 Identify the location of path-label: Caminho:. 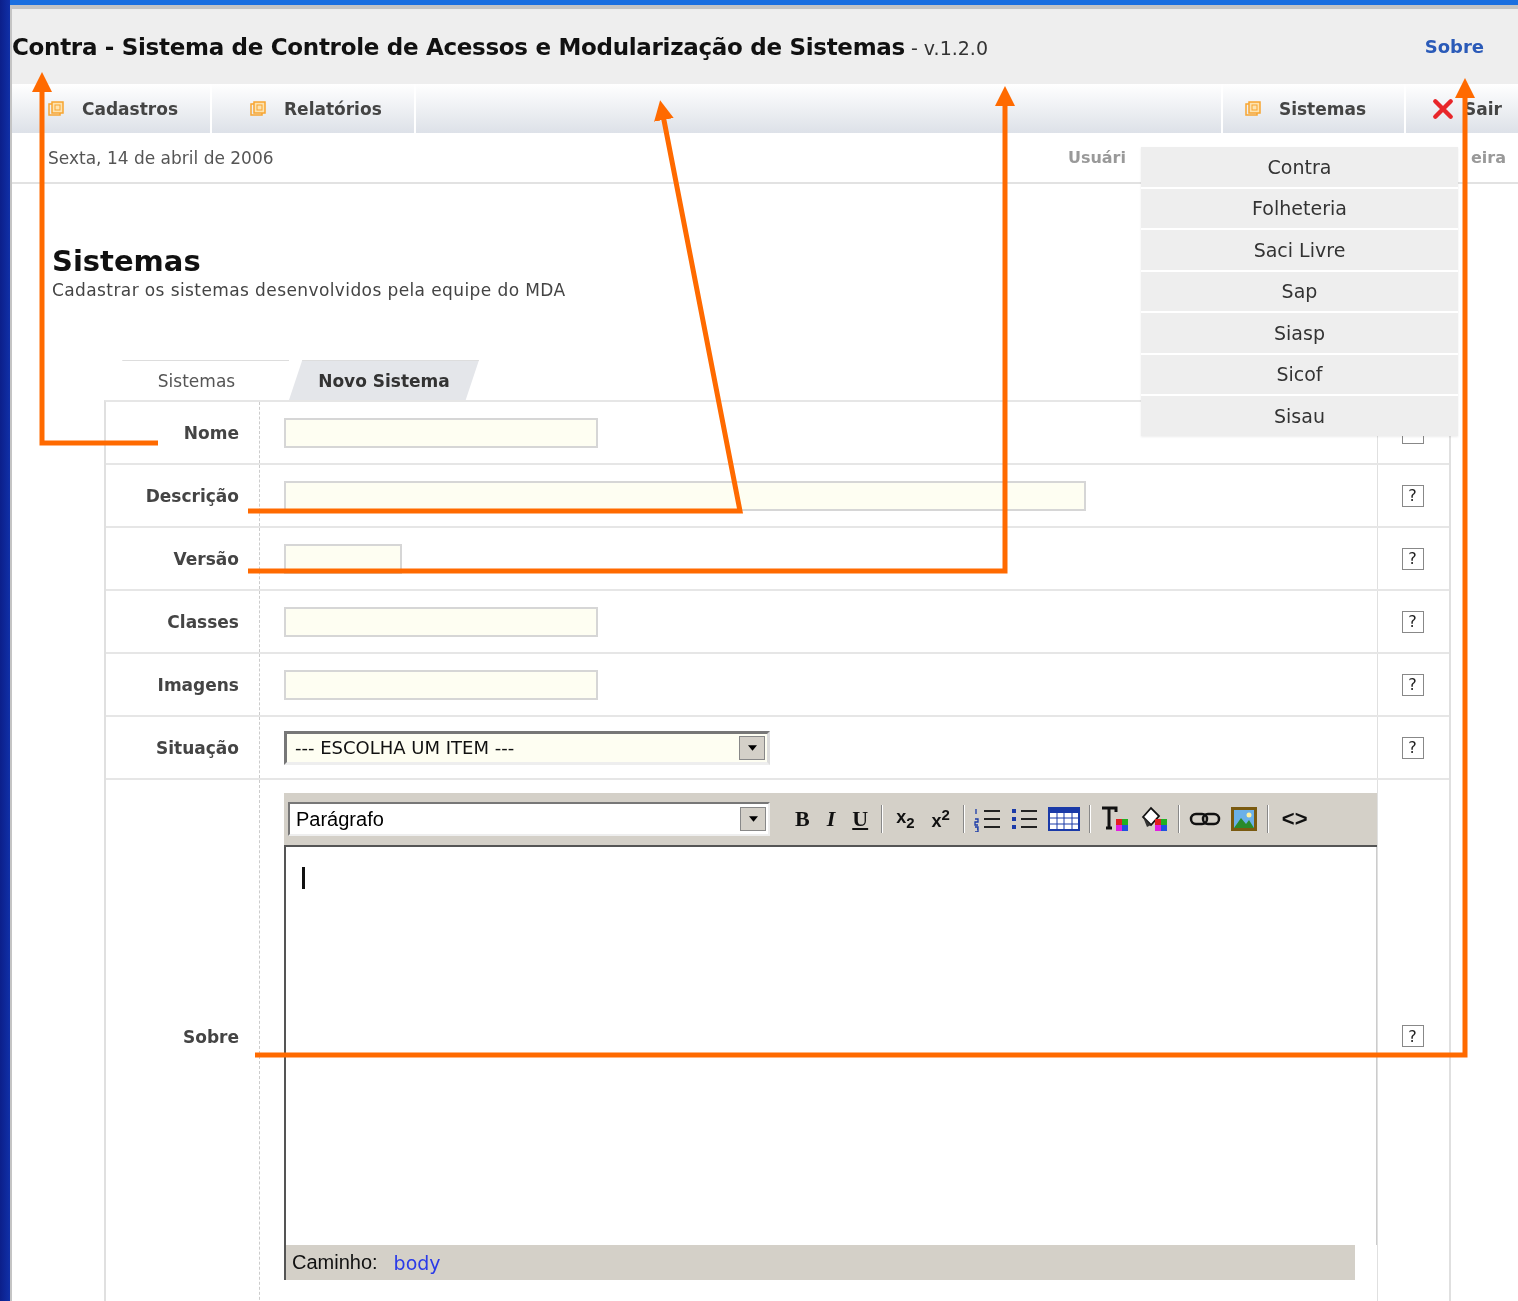
(335, 1262).